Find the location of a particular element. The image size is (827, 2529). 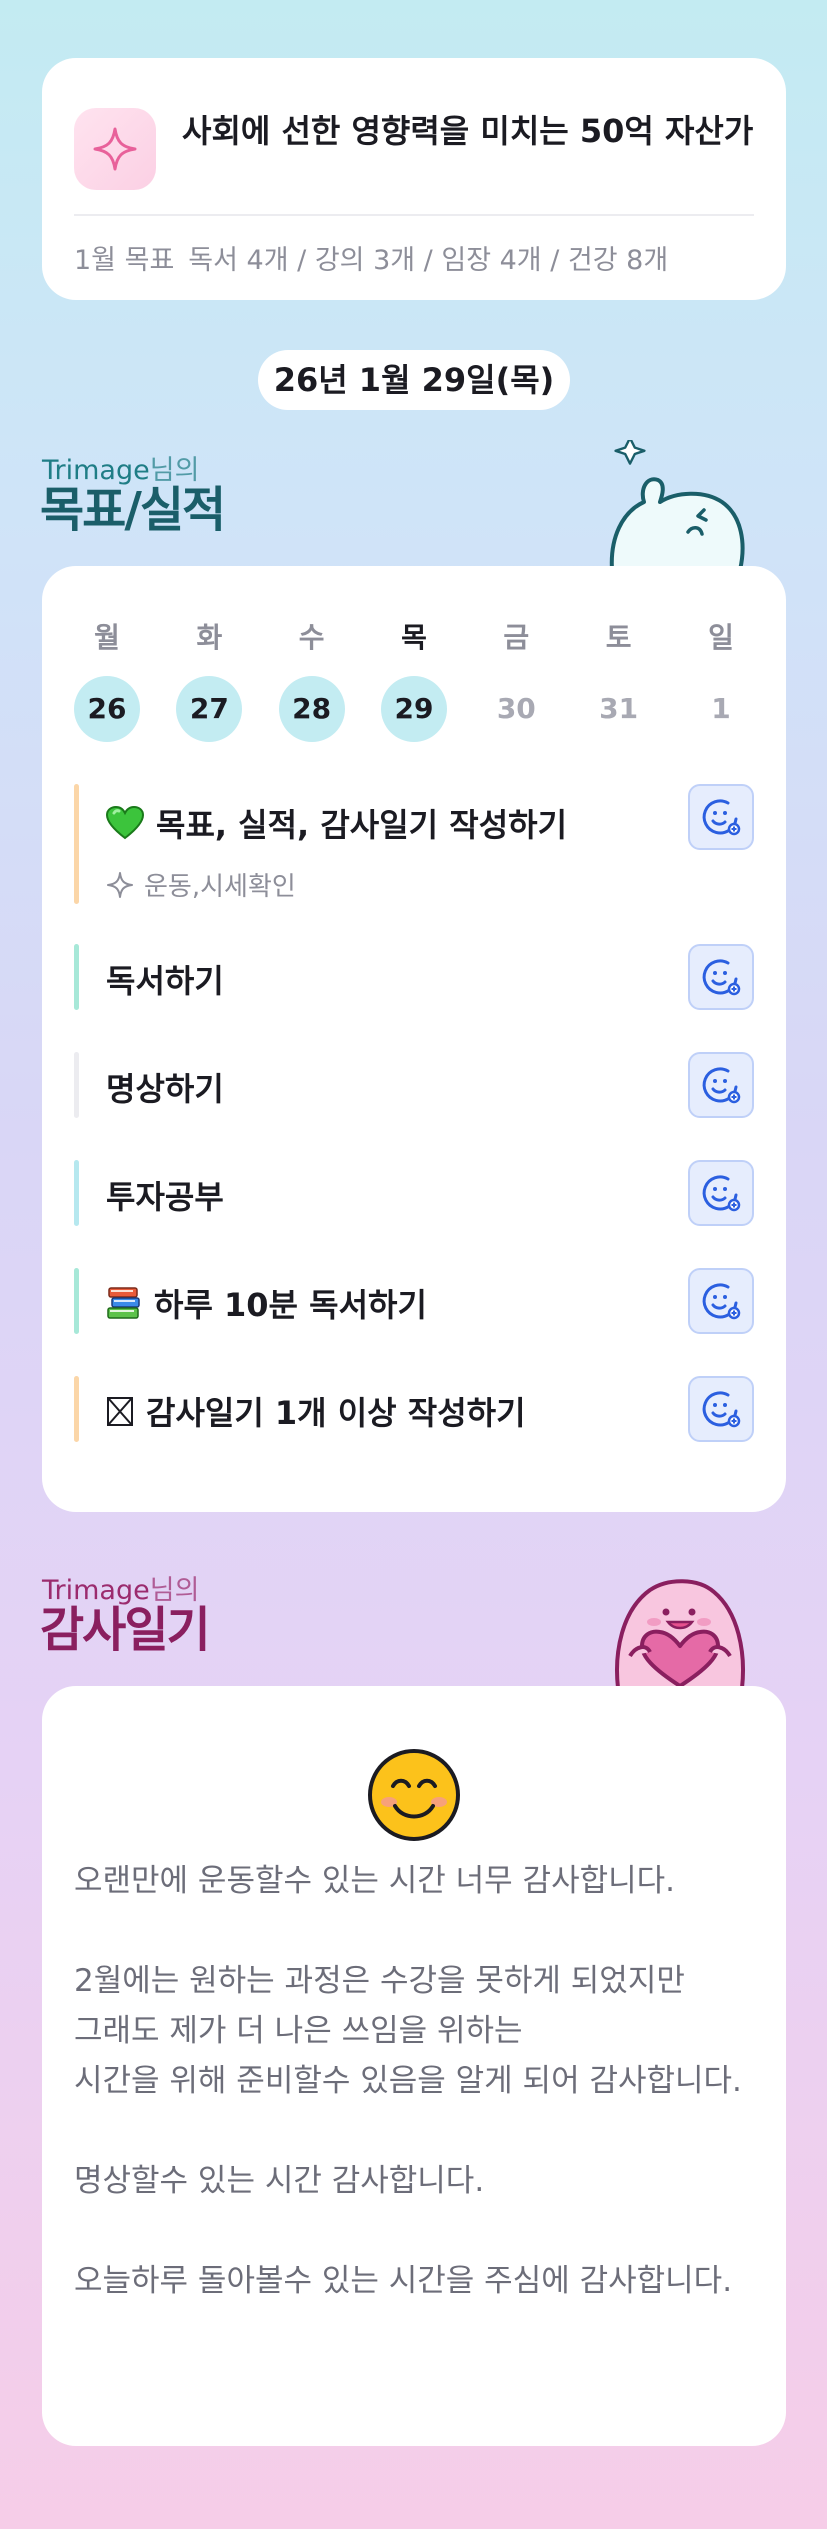

task-note-text: 운동,시세확인 is located at coordinates (220, 887).